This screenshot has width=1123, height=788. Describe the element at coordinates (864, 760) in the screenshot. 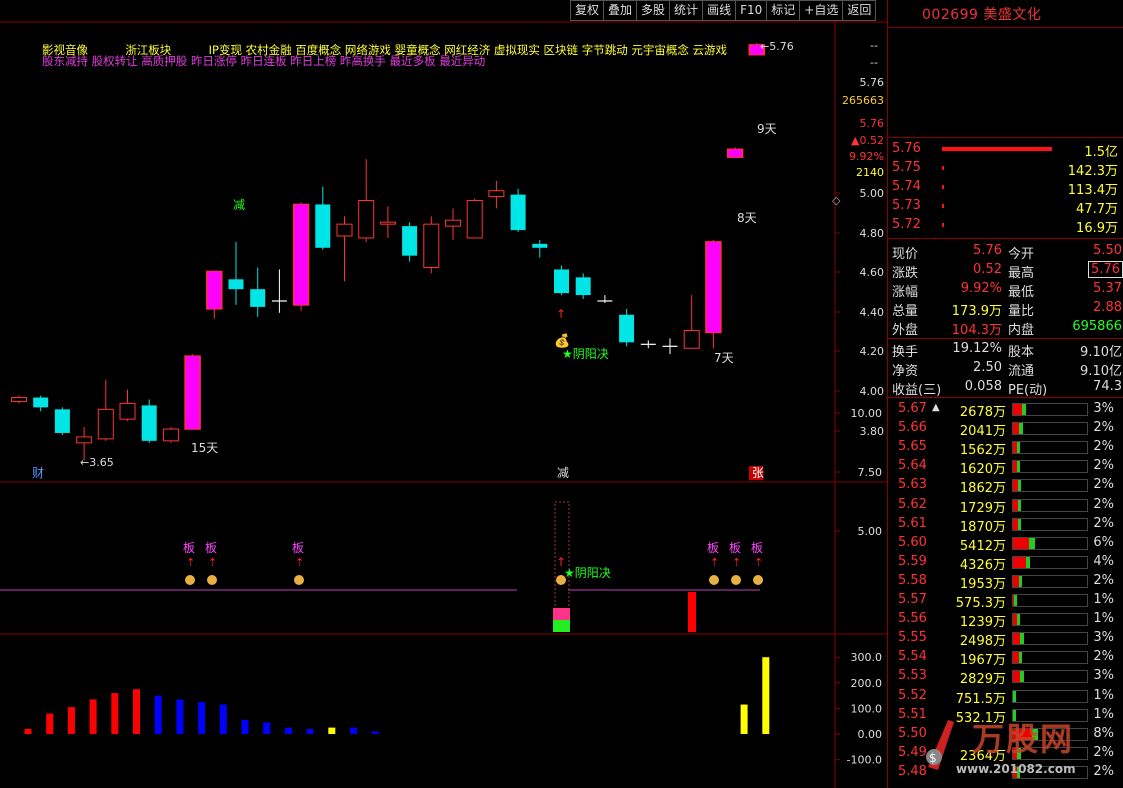

I see `low-axis-label: -100.0` at that location.